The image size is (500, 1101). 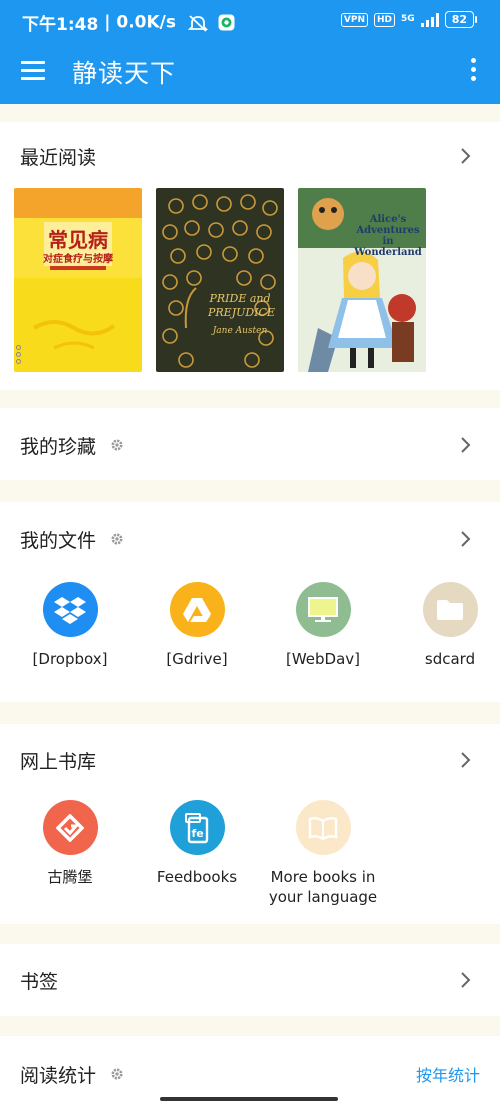 I want to click on open-book-icon, so click(x=323, y=827).